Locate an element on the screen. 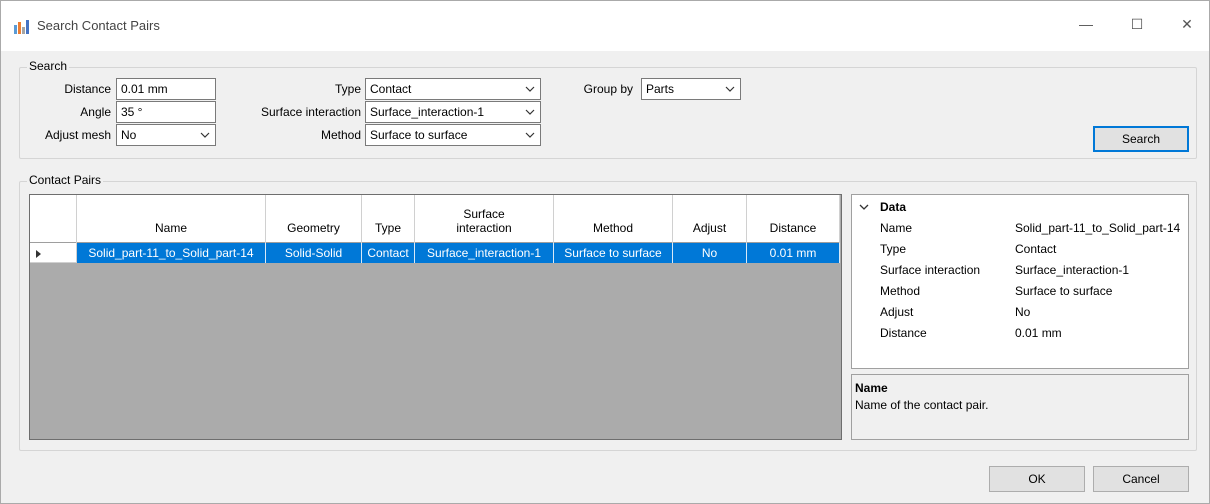 Image resolution: width=1210 pixels, height=504 pixels. surface-interaction-value: Surface_interaction-1 is located at coordinates (427, 112).